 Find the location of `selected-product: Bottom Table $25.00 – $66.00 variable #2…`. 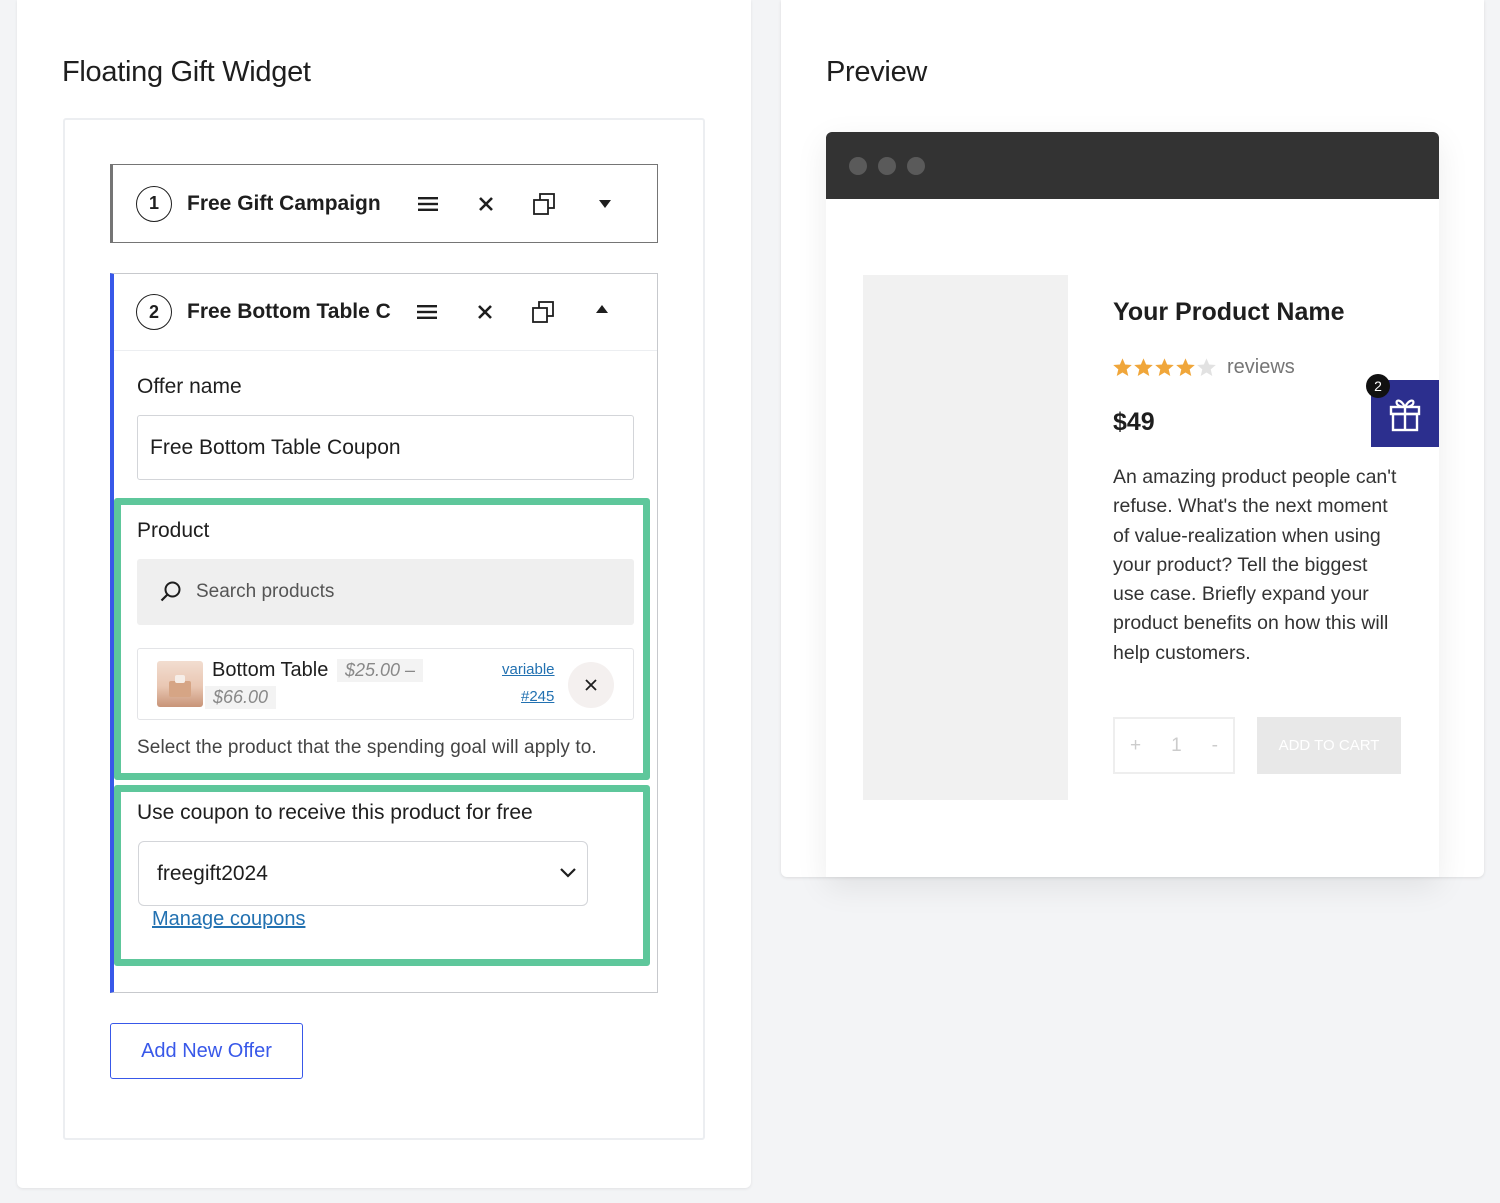

selected-product: Bottom Table $25.00 – $66.00 variable #2… is located at coordinates (385, 684).